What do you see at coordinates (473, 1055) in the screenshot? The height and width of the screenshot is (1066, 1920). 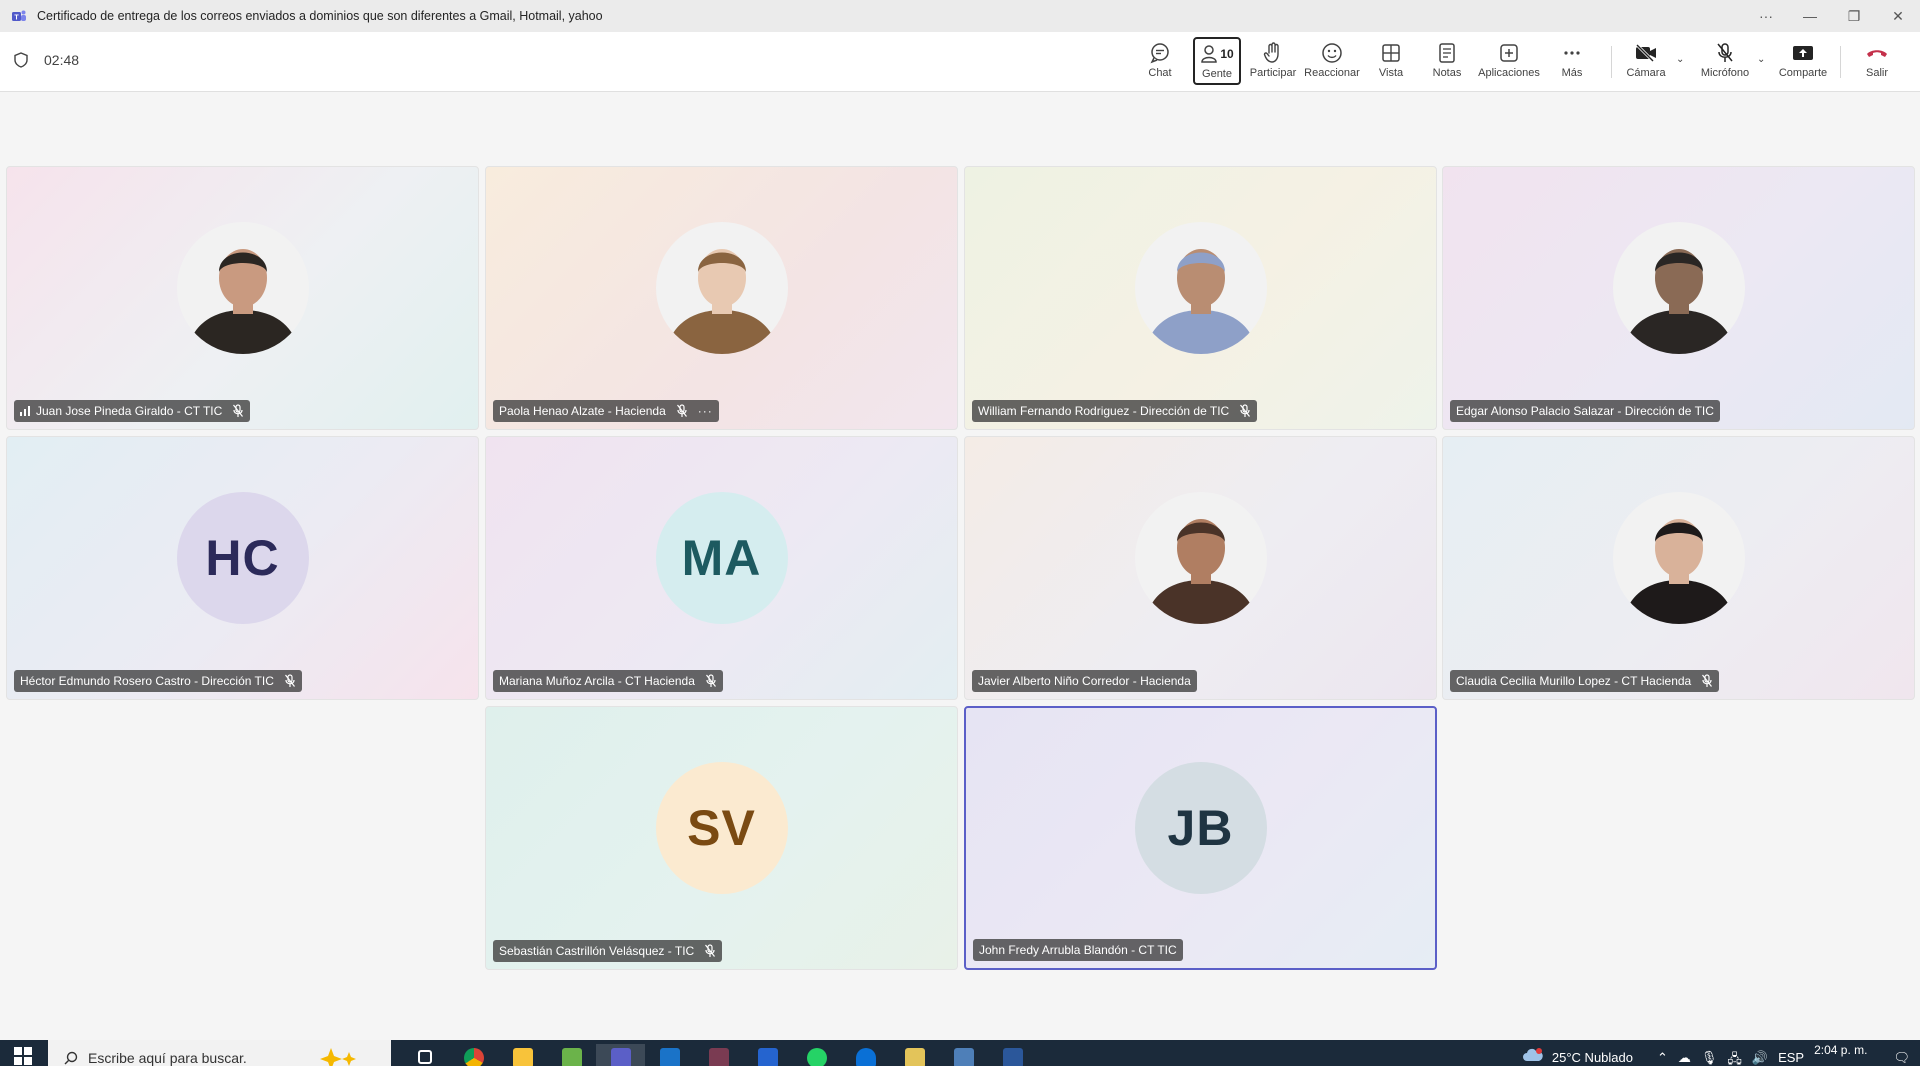 I see `chrome-icon` at bounding box center [473, 1055].